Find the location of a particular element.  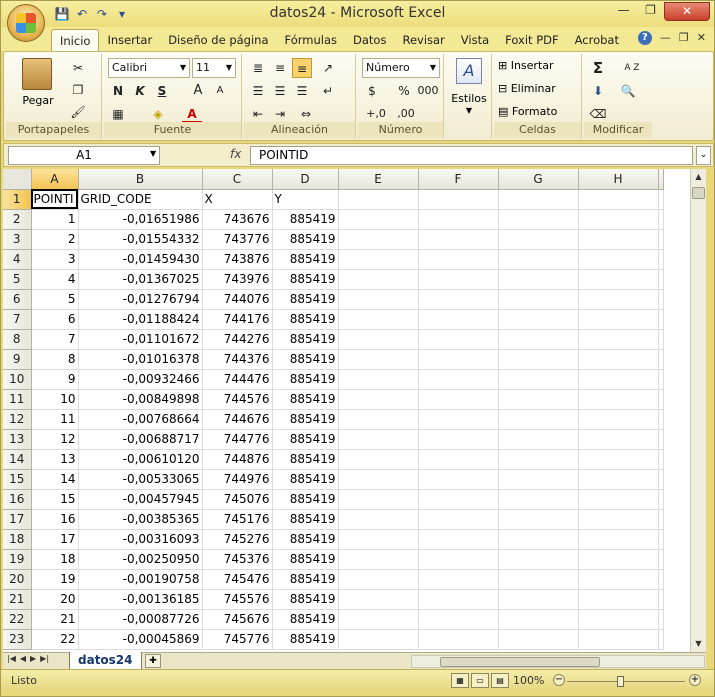

cell: 22 is located at coordinates (55, 639).